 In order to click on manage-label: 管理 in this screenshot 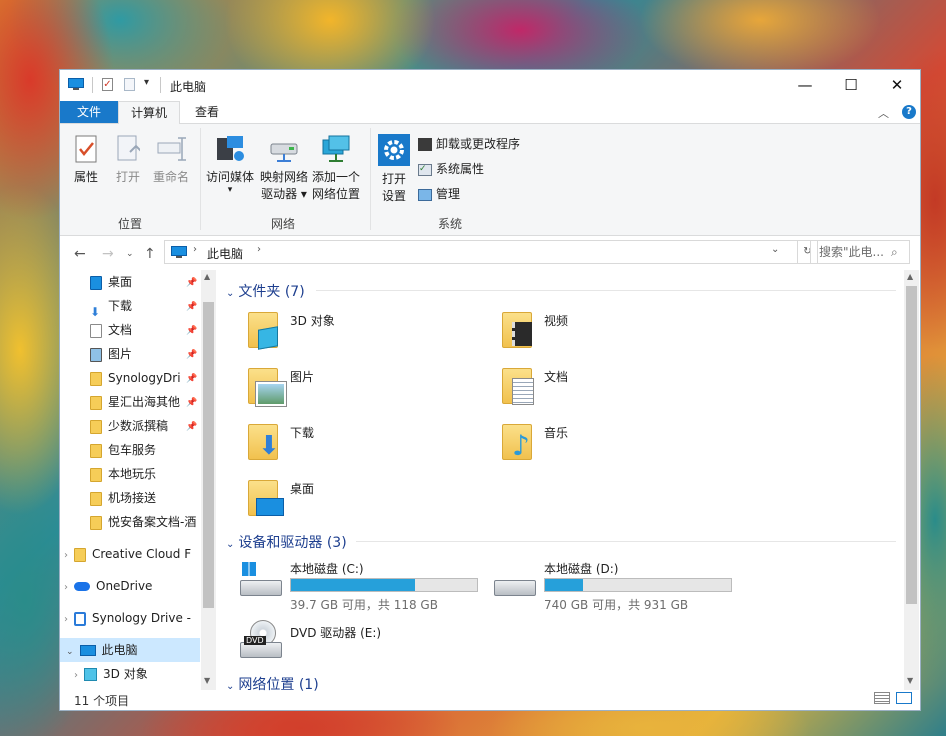, I will do `click(448, 194)`.